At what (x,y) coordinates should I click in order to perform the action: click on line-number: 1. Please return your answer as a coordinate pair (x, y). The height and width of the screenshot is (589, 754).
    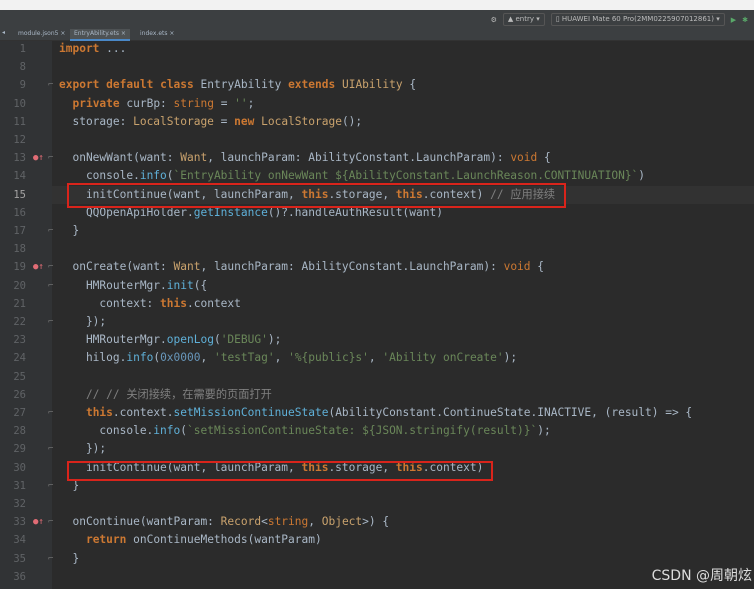
    Looking at the image, I should click on (13, 49).